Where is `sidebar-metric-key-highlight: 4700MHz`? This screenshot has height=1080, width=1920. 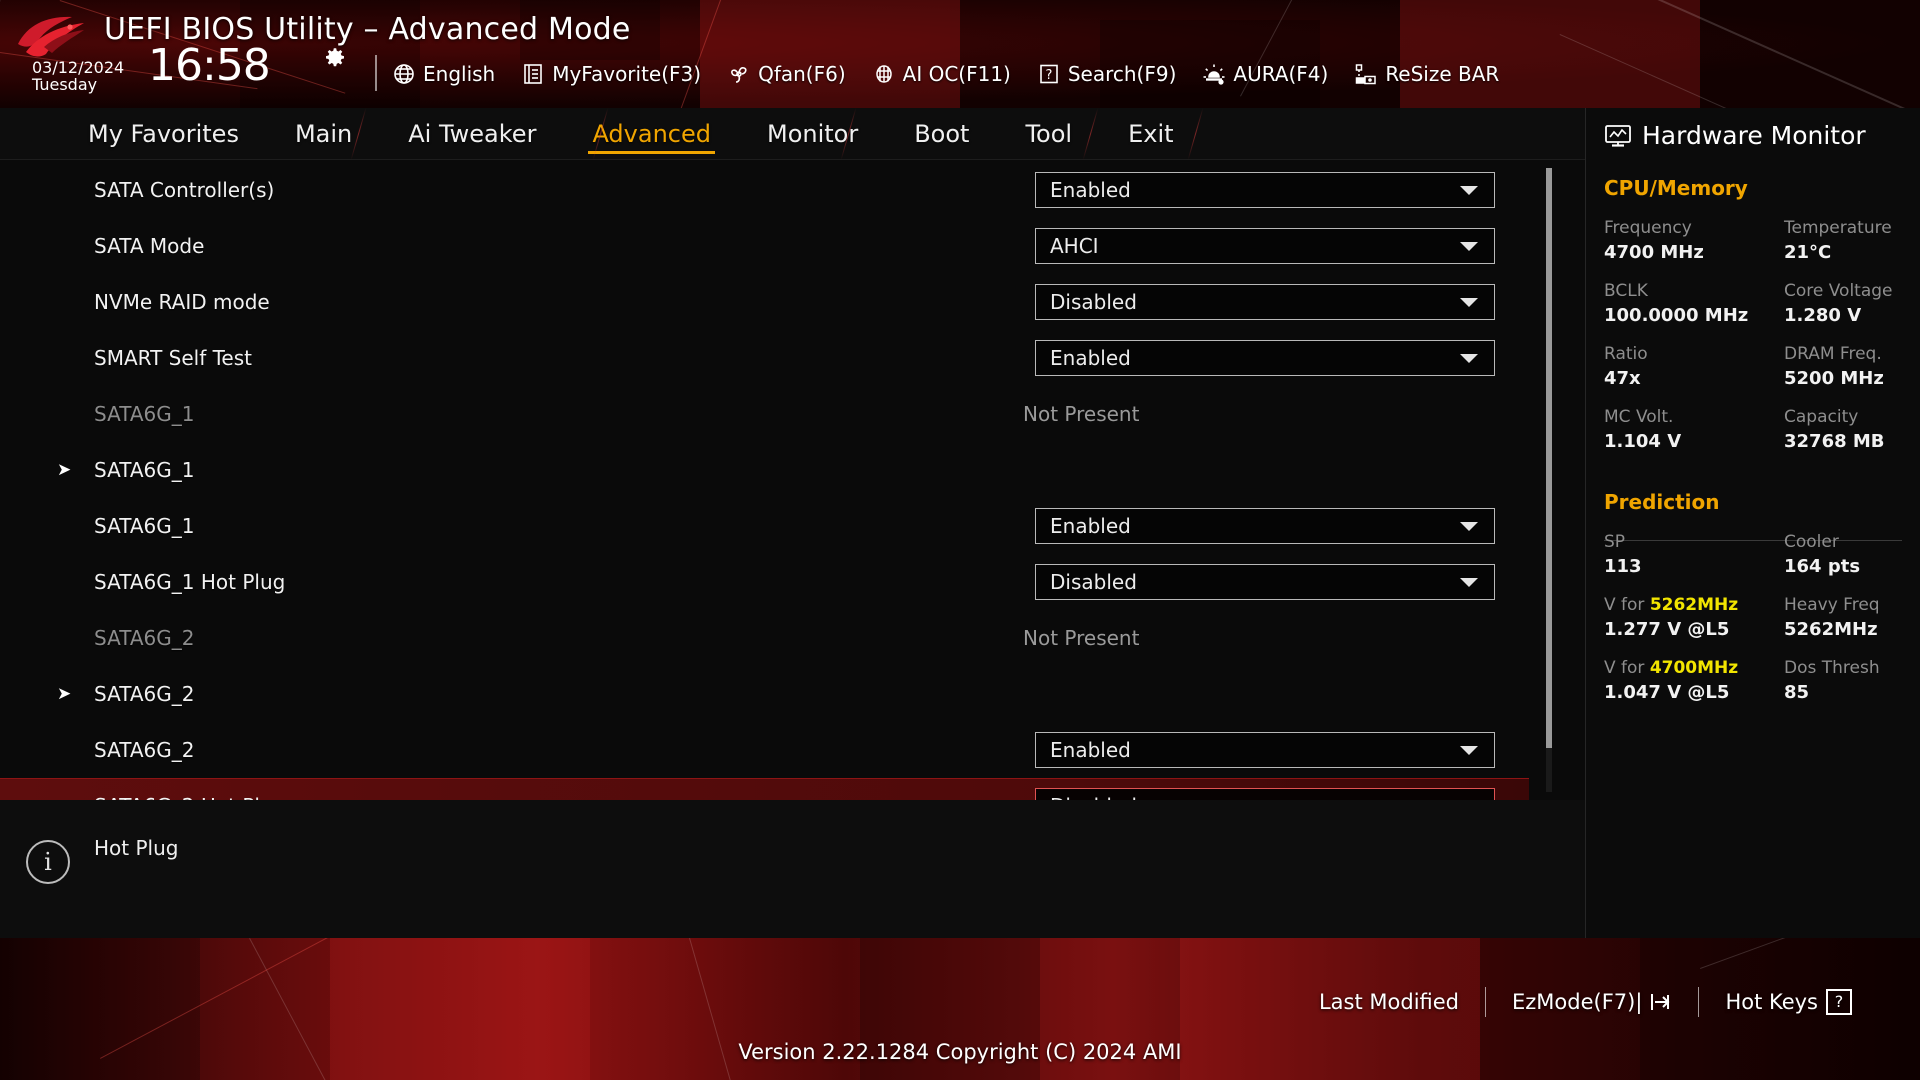
sidebar-metric-key-highlight: 4700MHz is located at coordinates (1694, 668).